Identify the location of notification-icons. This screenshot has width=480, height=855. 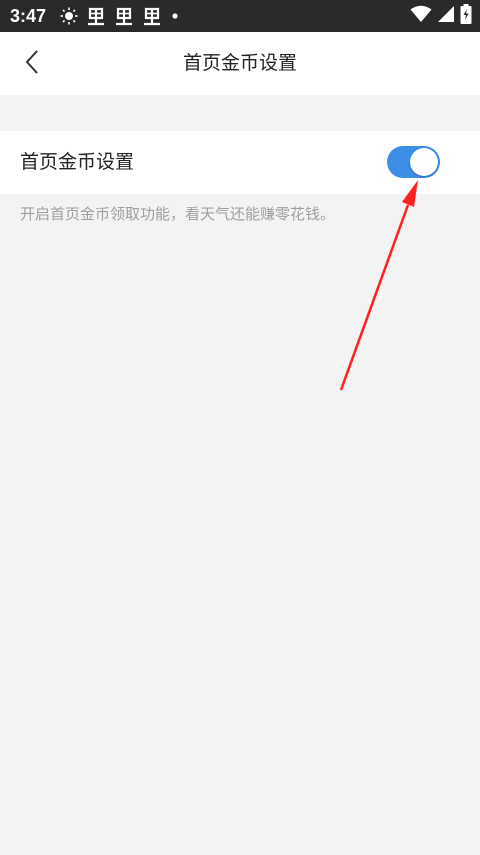
(120, 16).